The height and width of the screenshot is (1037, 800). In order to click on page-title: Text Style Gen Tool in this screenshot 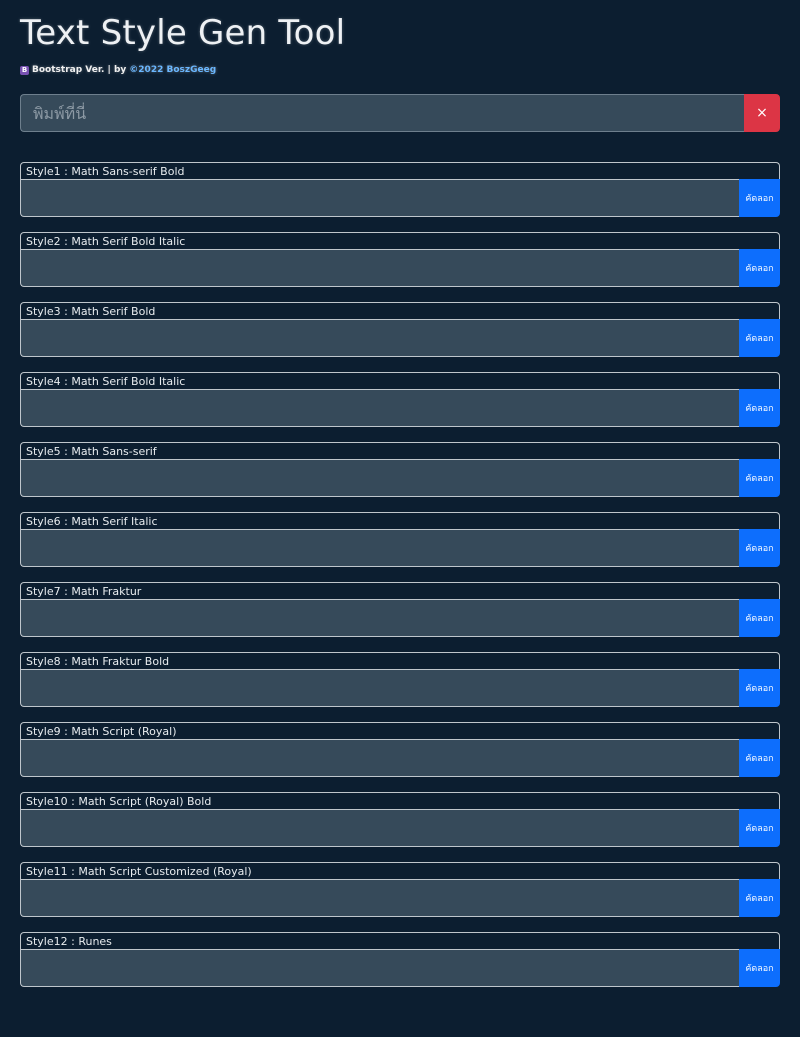, I will do `click(183, 33)`.